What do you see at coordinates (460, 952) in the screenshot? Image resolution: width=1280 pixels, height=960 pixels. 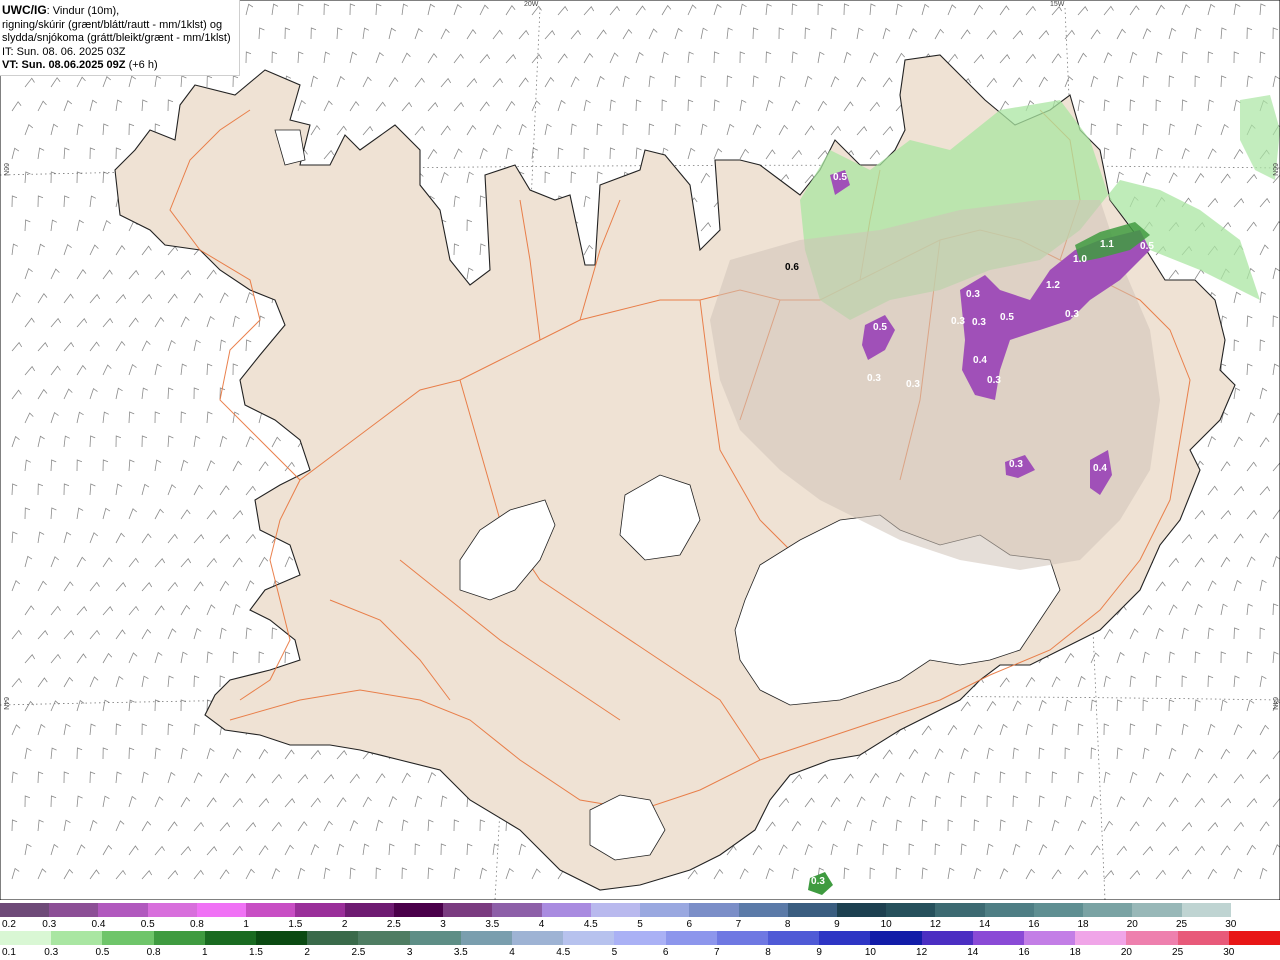 I see `legend-rain-label: 3.5` at bounding box center [460, 952].